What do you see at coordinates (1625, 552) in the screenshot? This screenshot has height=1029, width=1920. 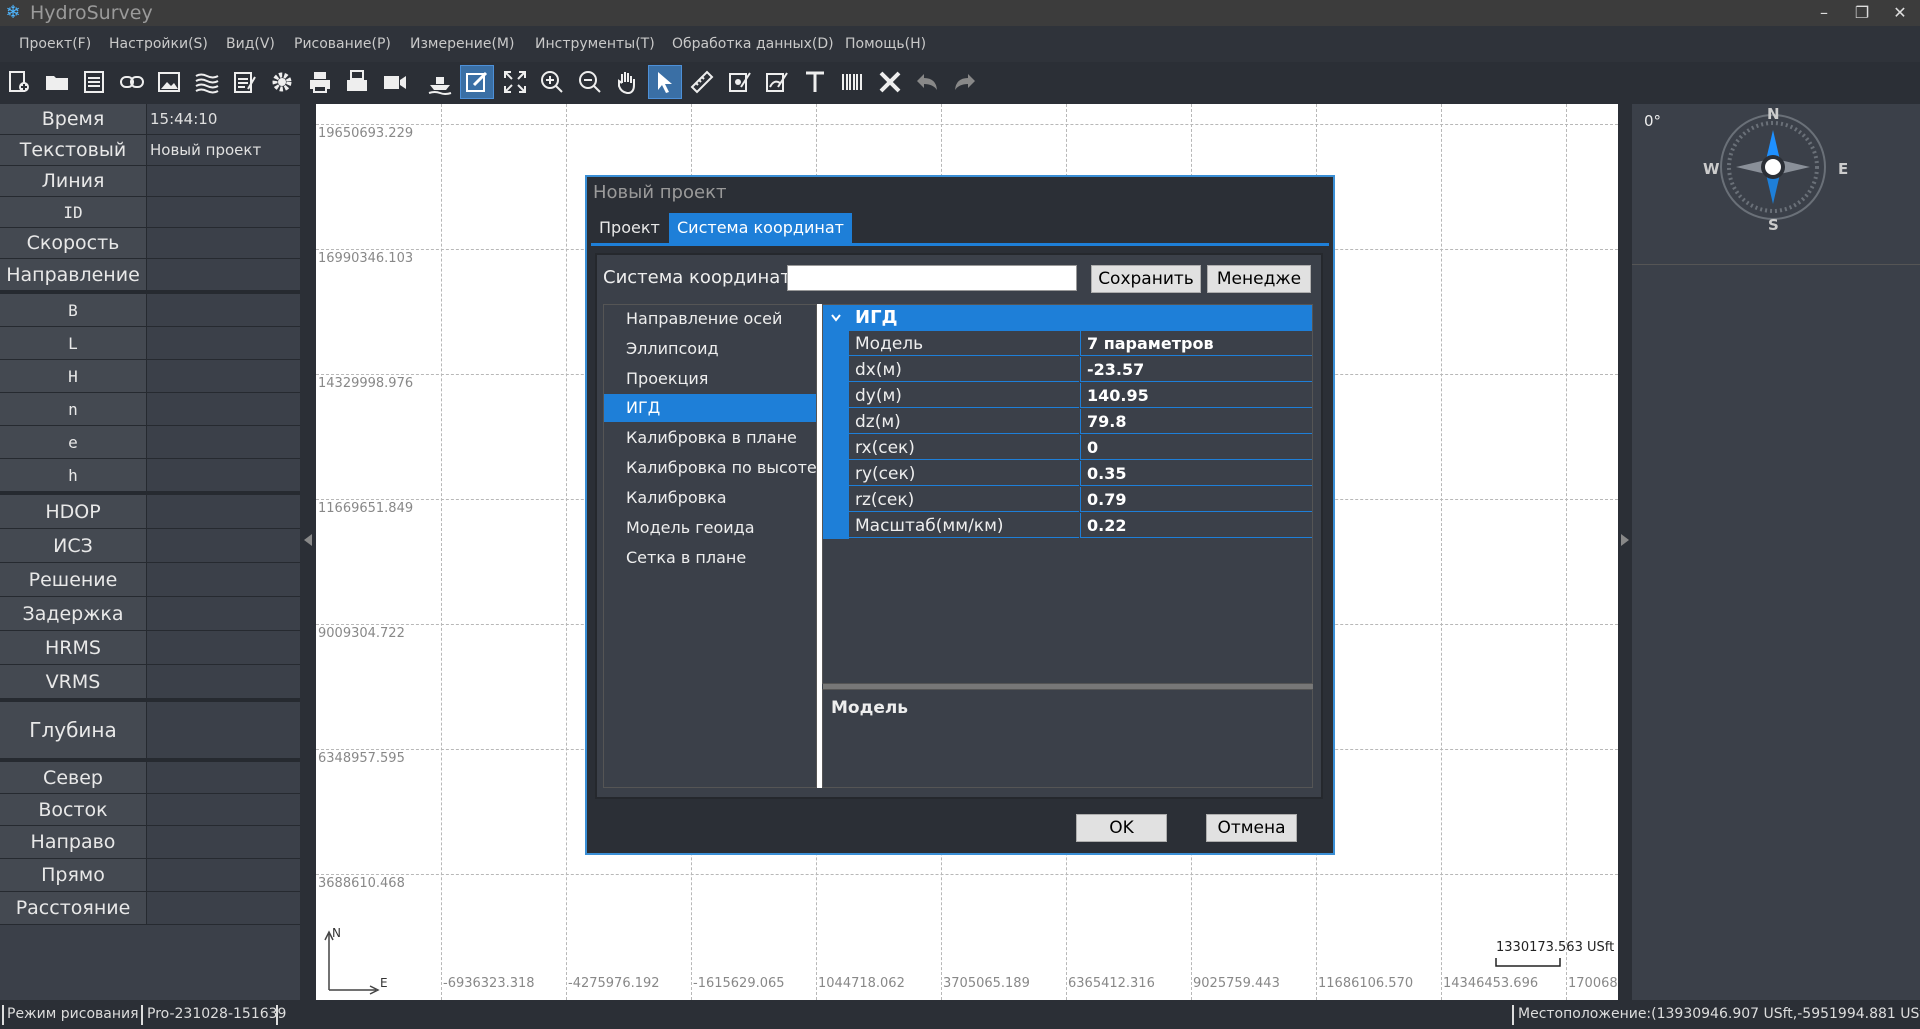 I see `right-panel-splitter` at bounding box center [1625, 552].